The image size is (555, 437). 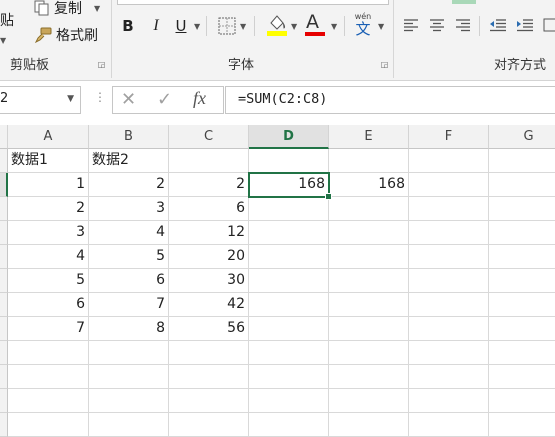 What do you see at coordinates (48, 425) in the screenshot?
I see `cell-a12` at bounding box center [48, 425].